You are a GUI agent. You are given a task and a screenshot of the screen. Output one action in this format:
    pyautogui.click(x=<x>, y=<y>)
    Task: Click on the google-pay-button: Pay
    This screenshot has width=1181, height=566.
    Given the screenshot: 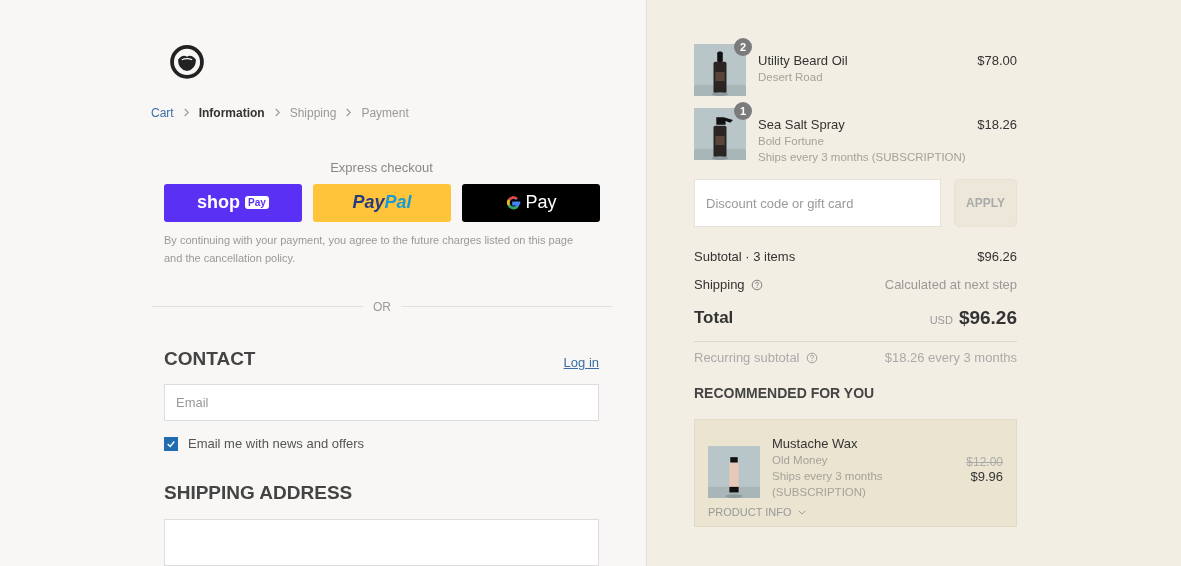 What is the action you would take?
    pyautogui.click(x=531, y=202)
    